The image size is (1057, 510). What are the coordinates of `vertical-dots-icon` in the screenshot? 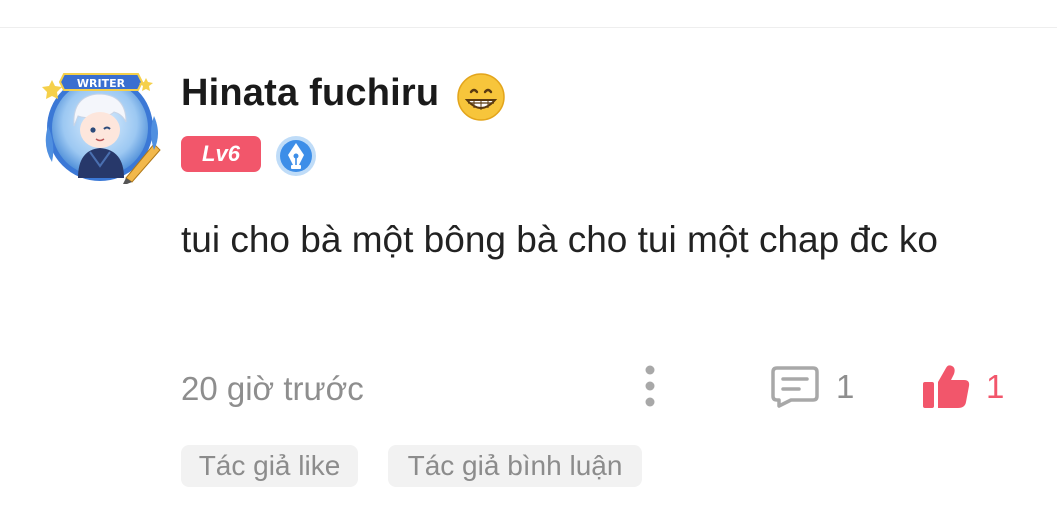 It's located at (650, 386).